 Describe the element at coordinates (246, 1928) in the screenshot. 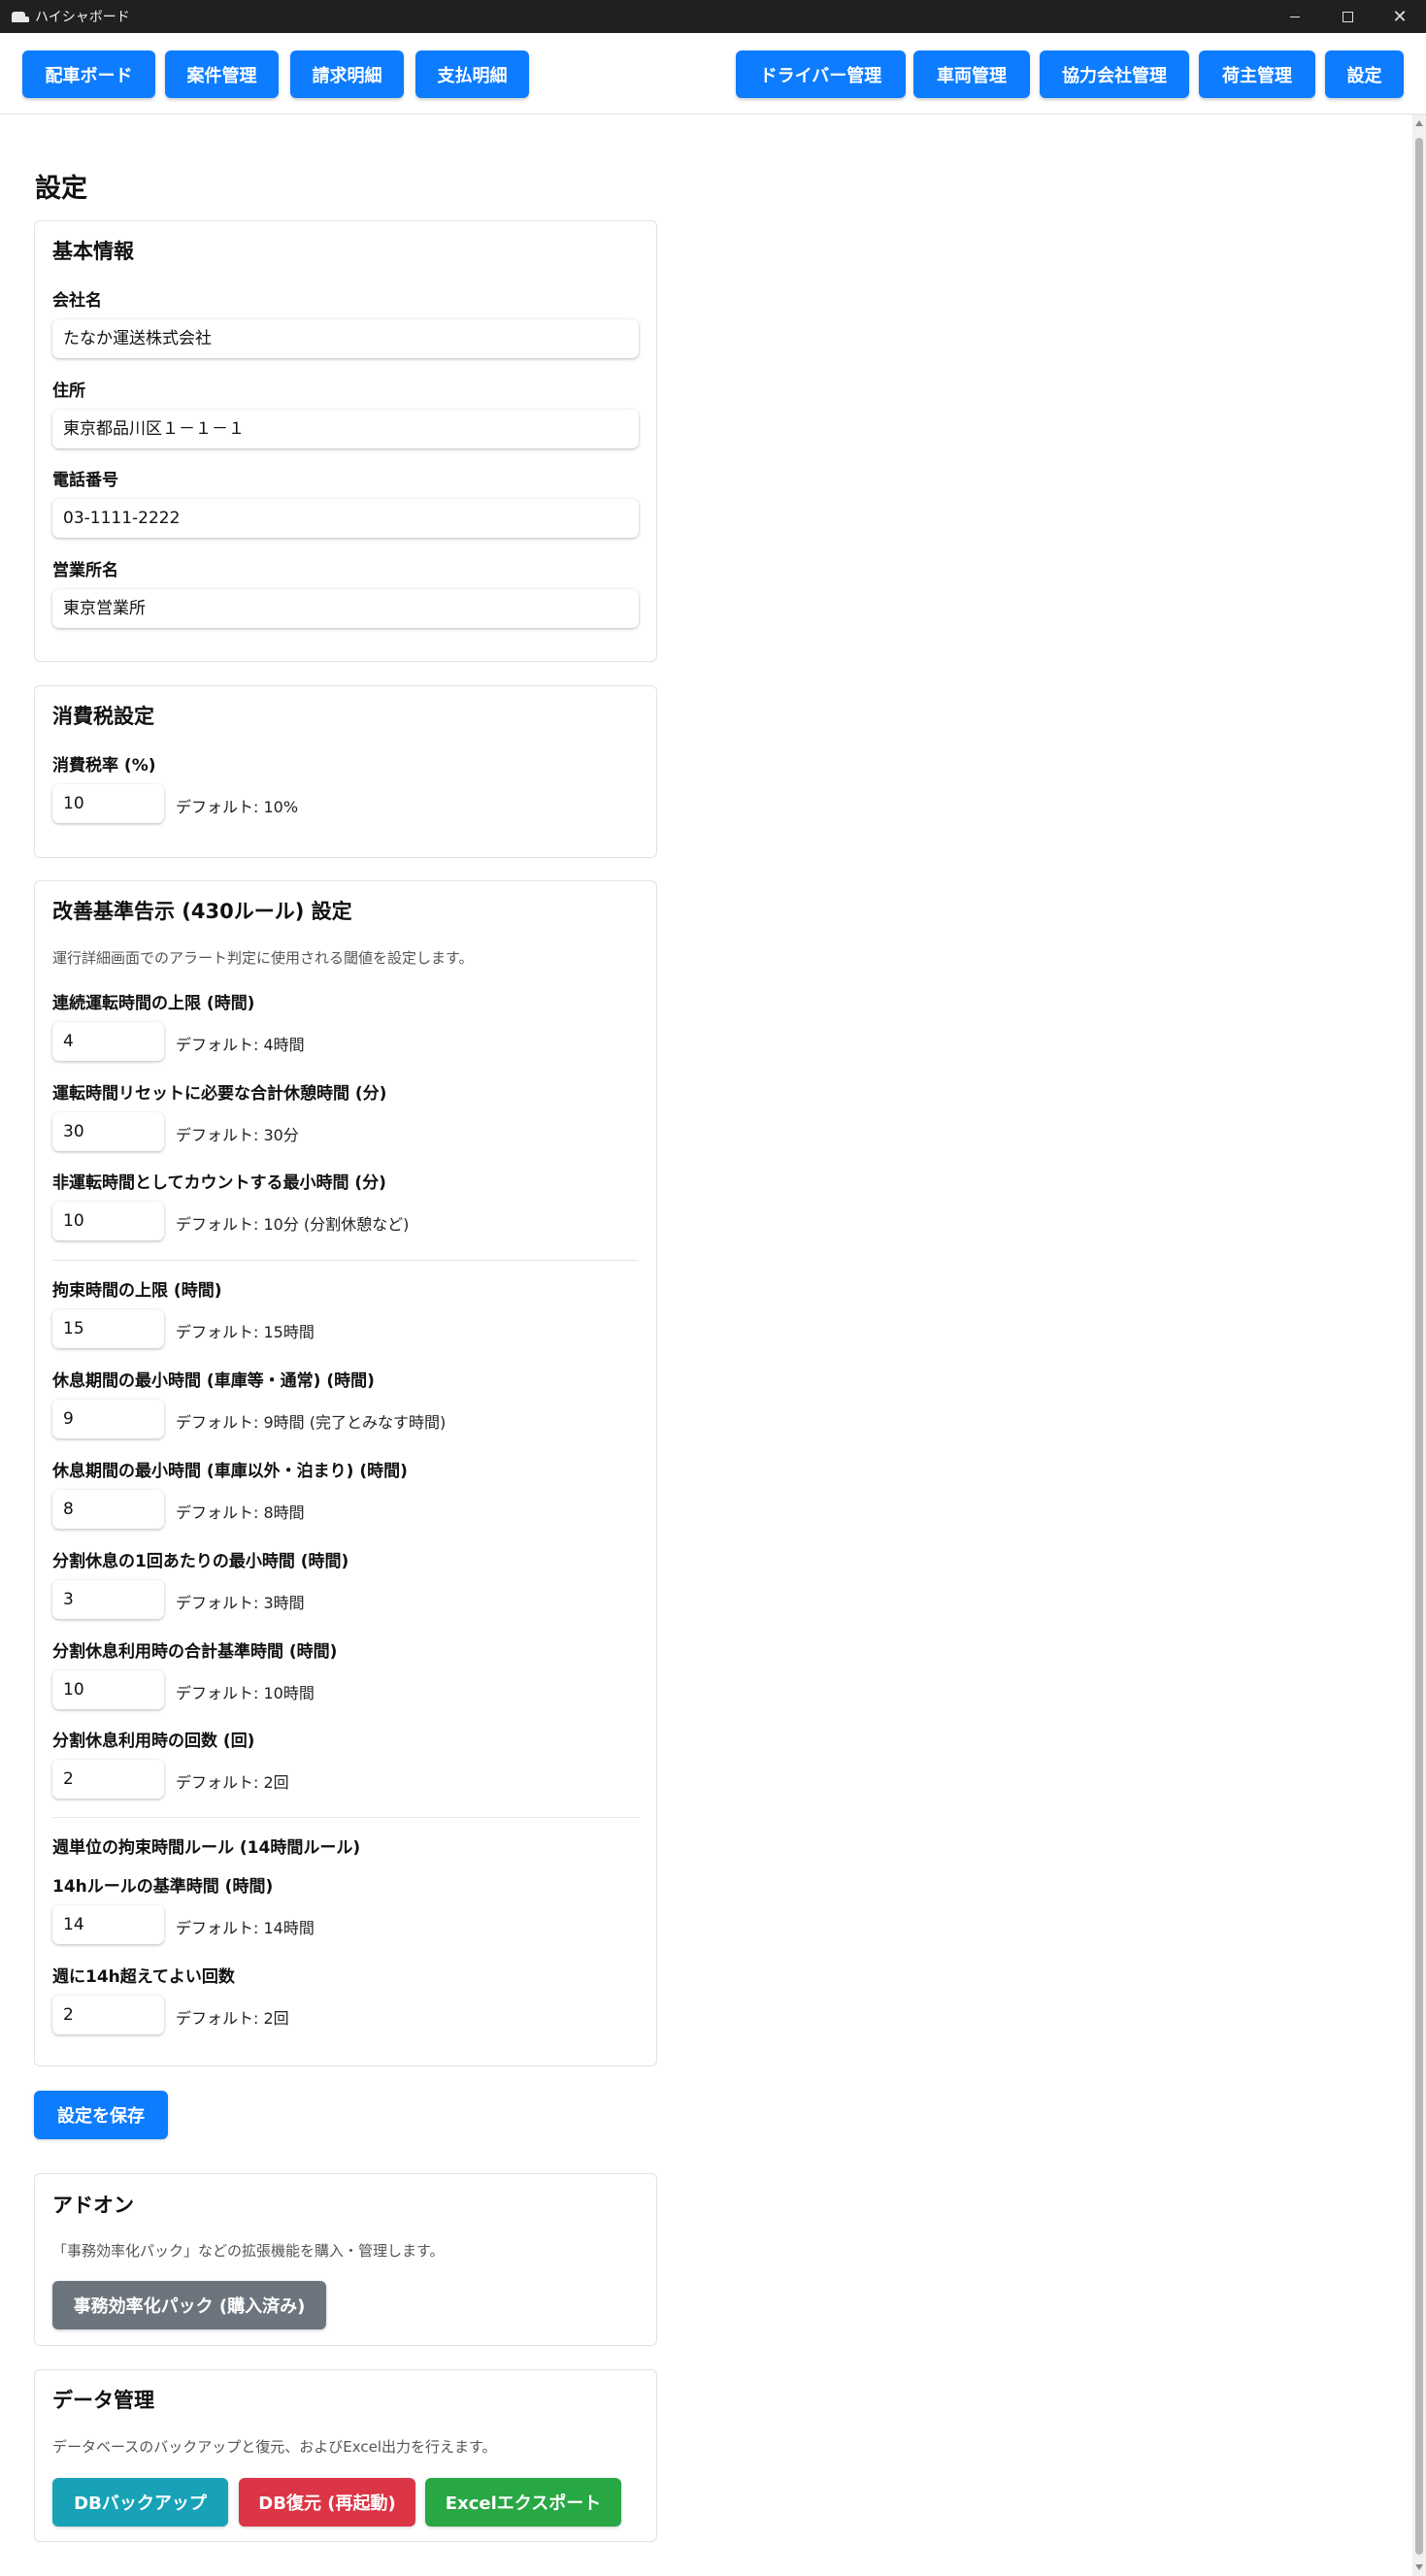

I see `fourteen-hour-base-hint: デフォルト: 14時間` at that location.